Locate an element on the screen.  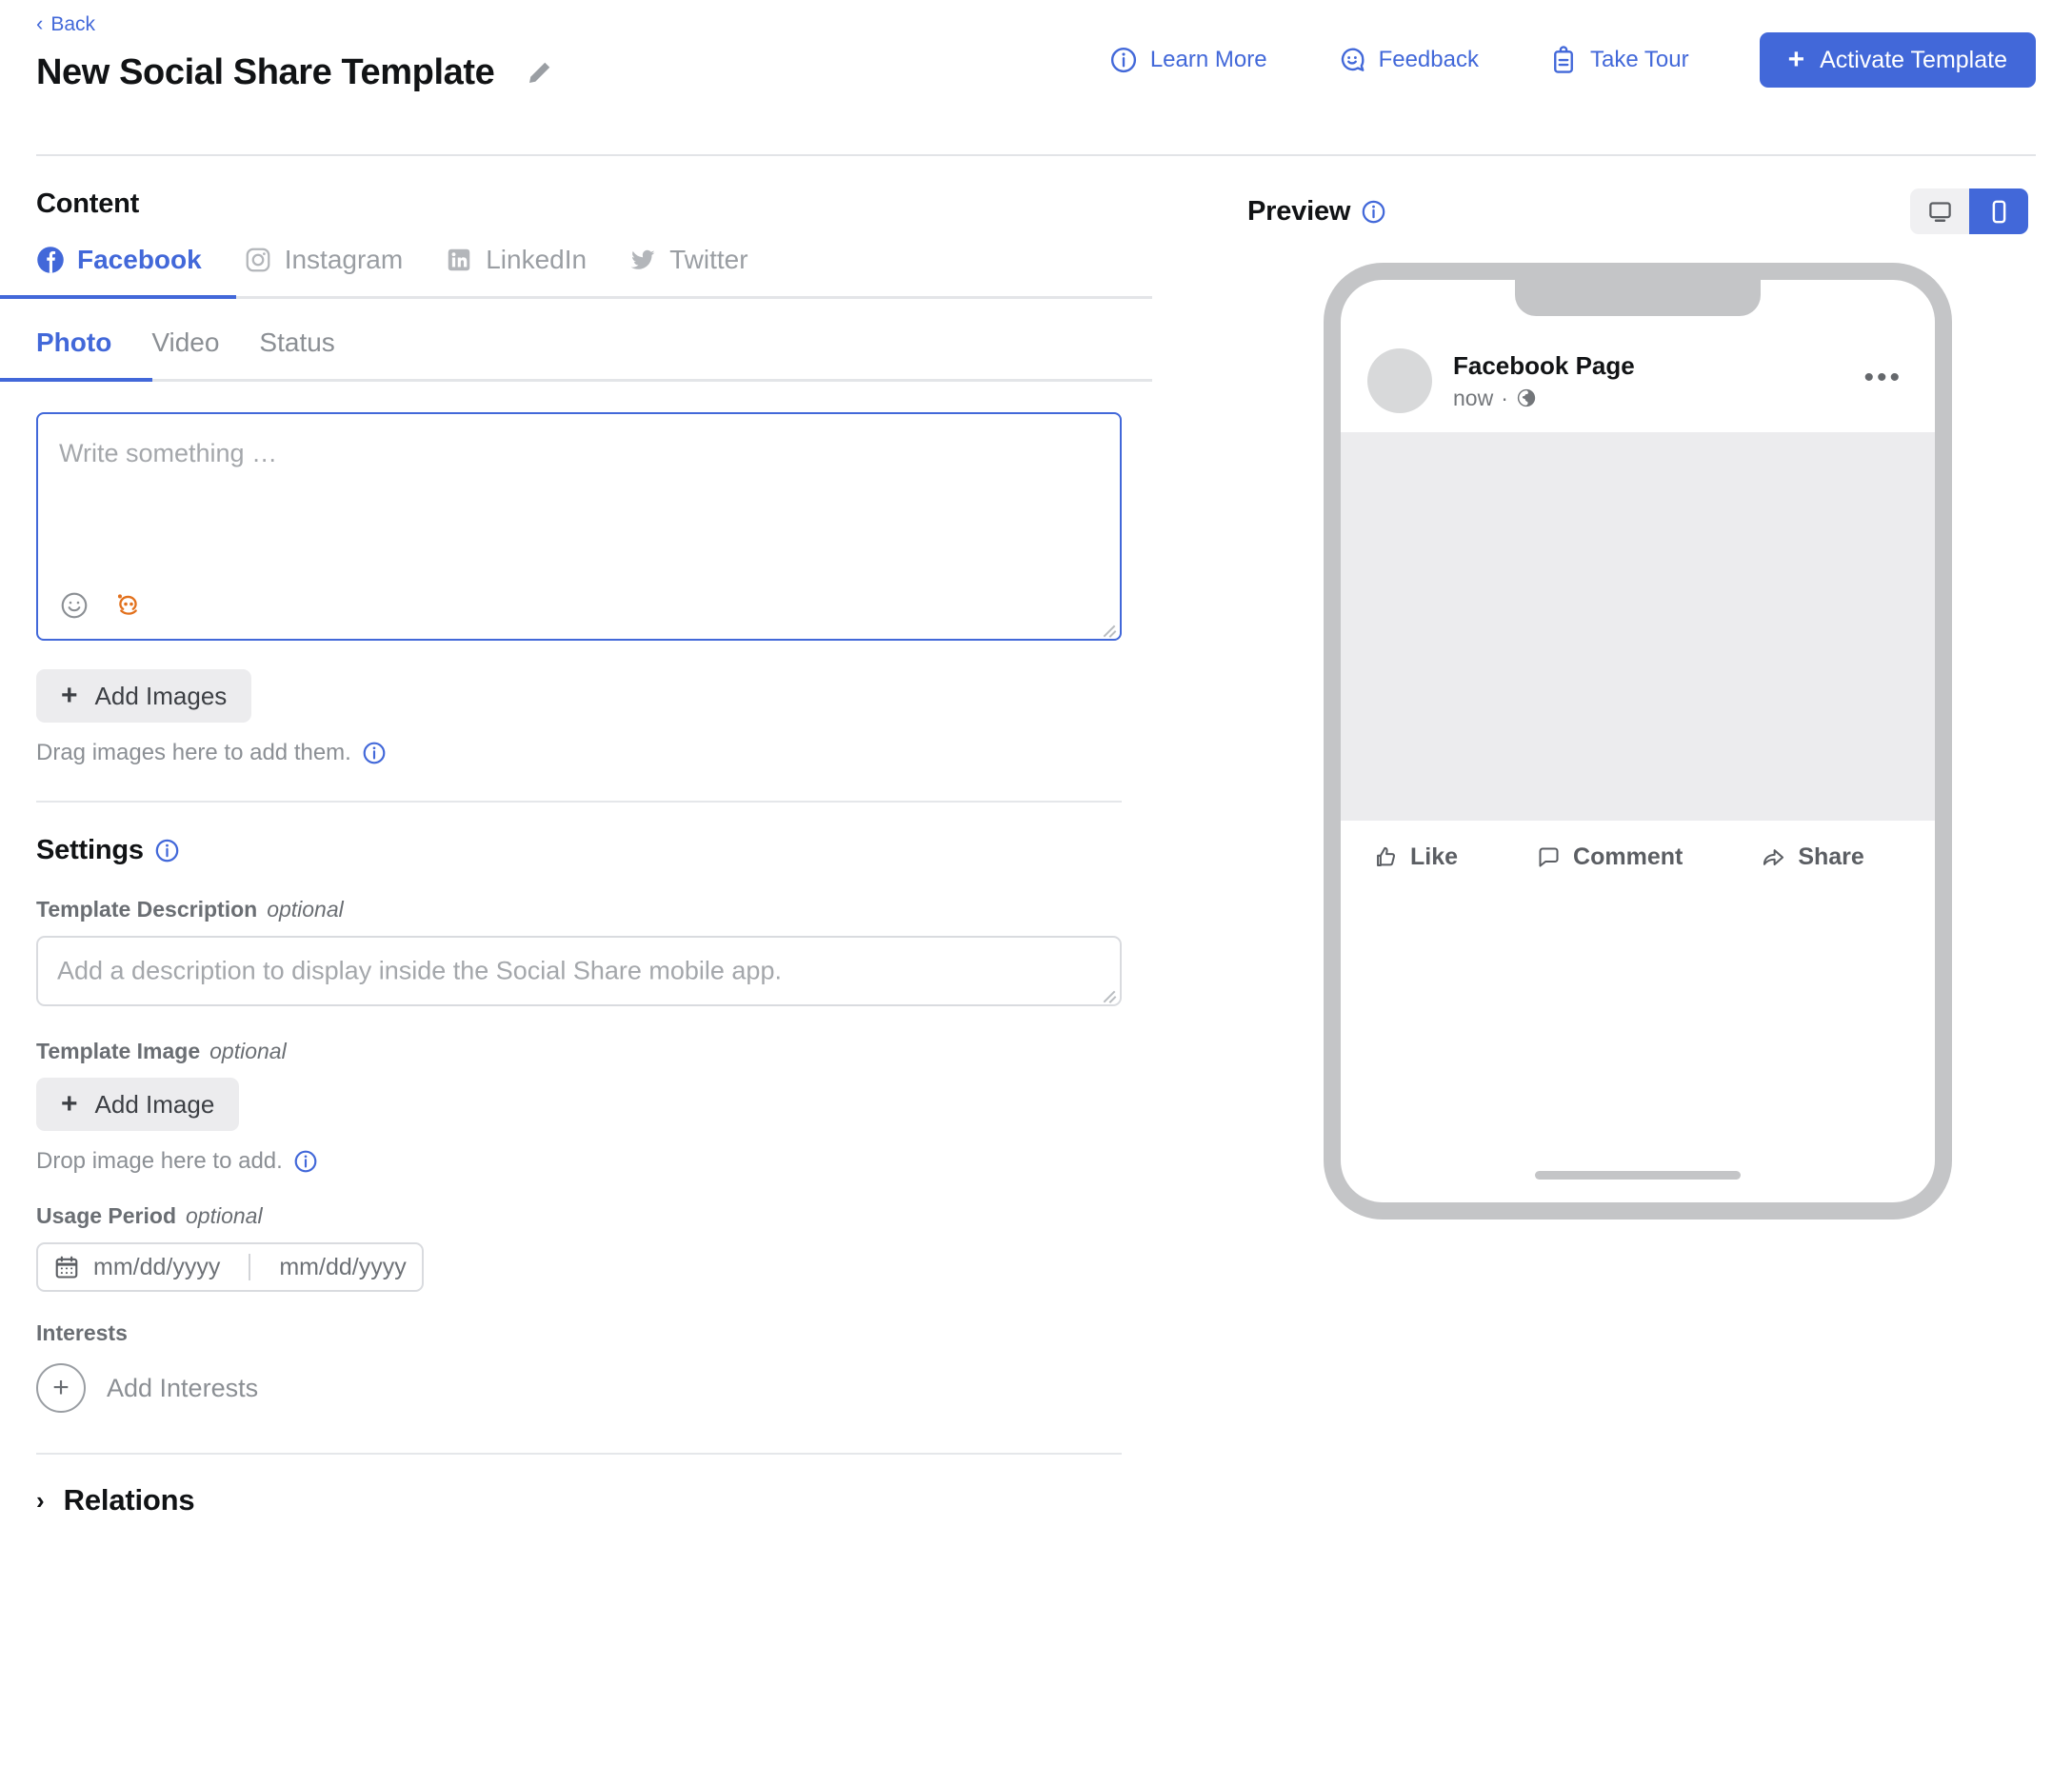
facebook-icon is located at coordinates (50, 260).